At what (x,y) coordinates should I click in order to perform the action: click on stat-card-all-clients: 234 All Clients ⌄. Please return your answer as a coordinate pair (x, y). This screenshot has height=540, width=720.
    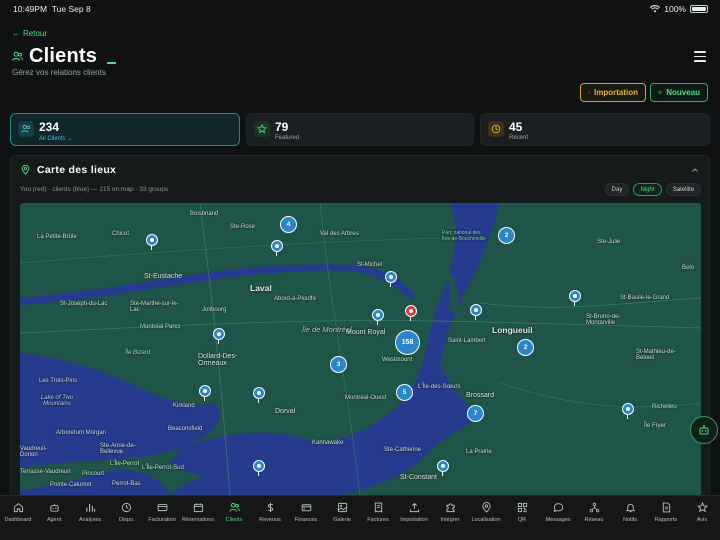
    Looking at the image, I should click on (125, 129).